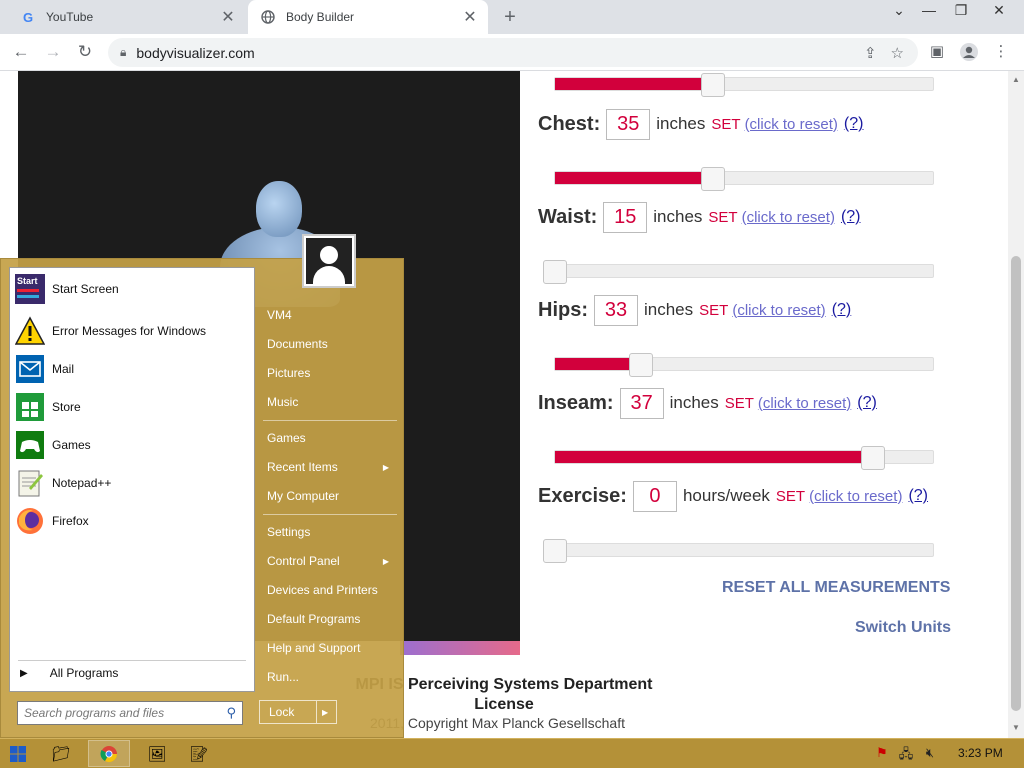 Image resolution: width=1024 pixels, height=768 pixels. Describe the element at coordinates (132, 407) in the screenshot. I see `start-menu-item: Store` at that location.